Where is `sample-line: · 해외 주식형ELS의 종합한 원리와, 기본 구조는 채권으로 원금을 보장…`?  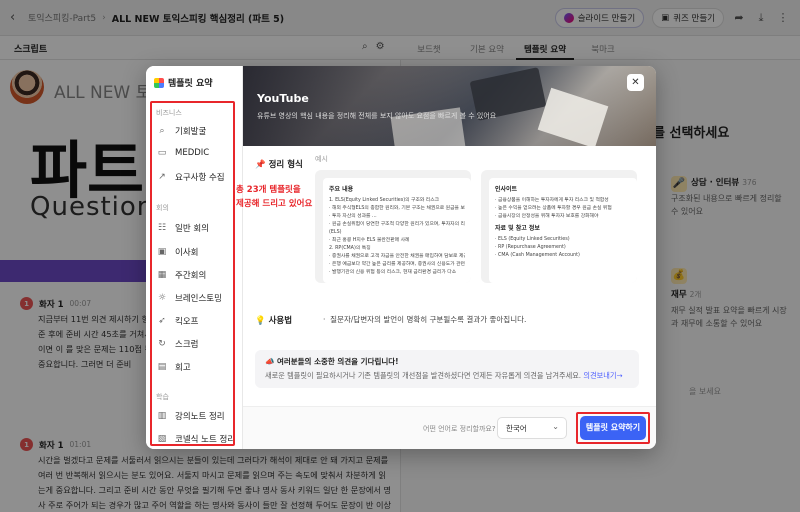
sample-line: · 해외 주식형ELS의 종합한 원리와, 기본 구조는 채권으로 원금을 보장… is located at coordinates (397, 208).